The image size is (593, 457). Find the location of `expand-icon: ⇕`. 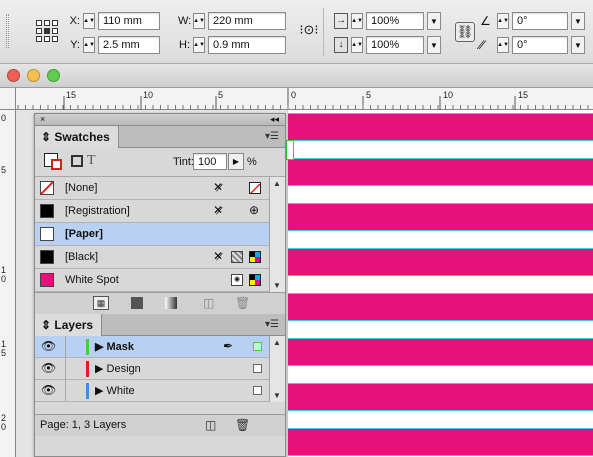

expand-icon: ⇕ is located at coordinates (46, 325).